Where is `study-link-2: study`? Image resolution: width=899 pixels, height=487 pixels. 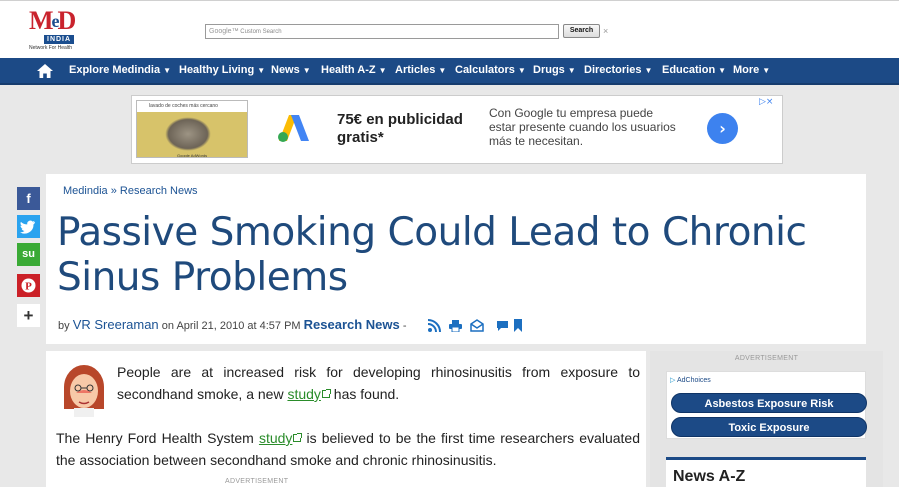 study-link-2: study is located at coordinates (275, 438).